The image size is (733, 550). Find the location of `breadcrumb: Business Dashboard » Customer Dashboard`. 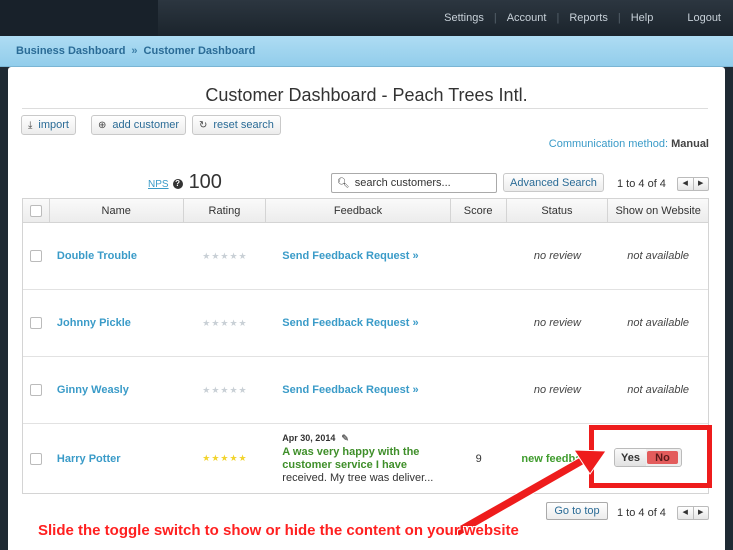

breadcrumb: Business Dashboard » Customer Dashboard is located at coordinates (135, 51).